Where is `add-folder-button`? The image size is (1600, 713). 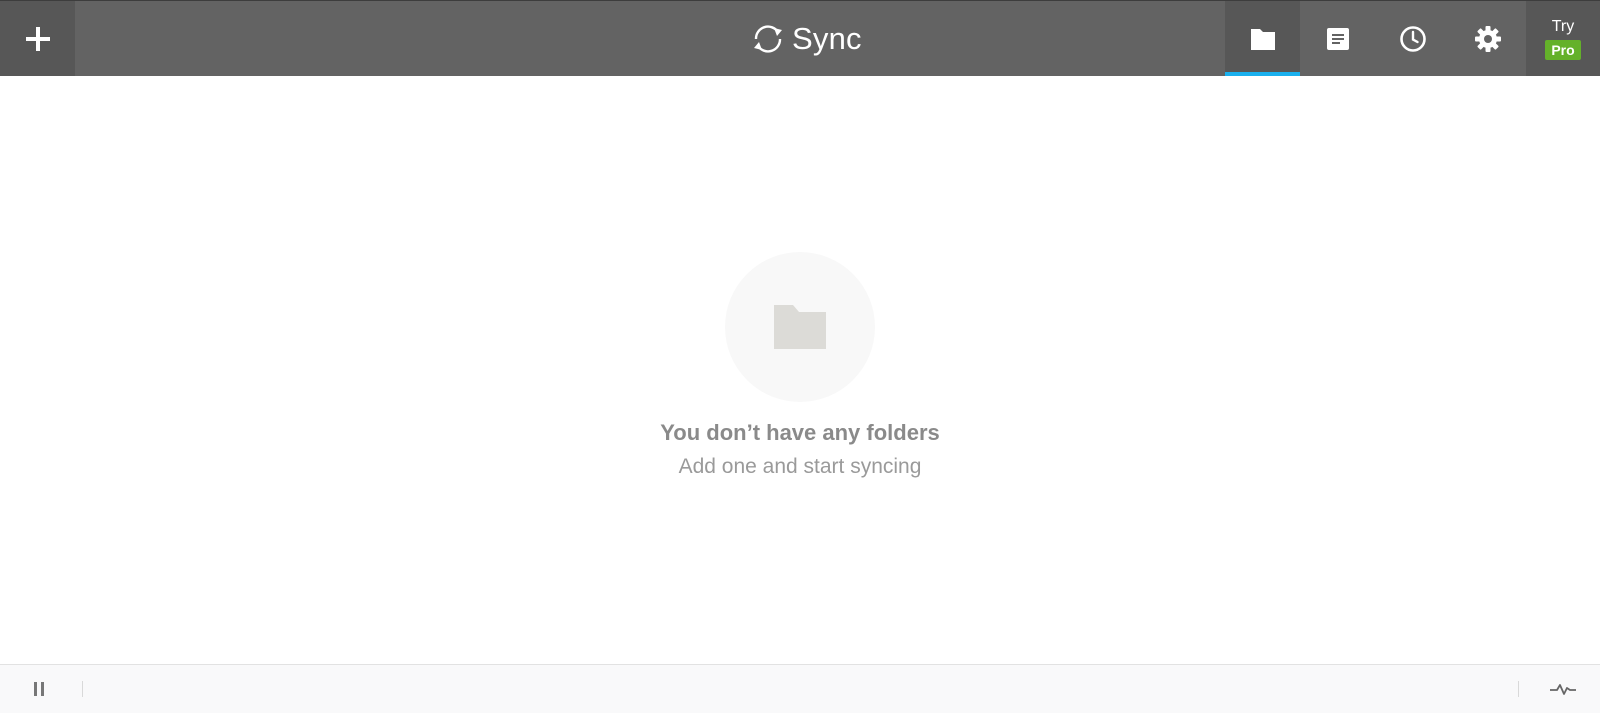 add-folder-button is located at coordinates (37, 38).